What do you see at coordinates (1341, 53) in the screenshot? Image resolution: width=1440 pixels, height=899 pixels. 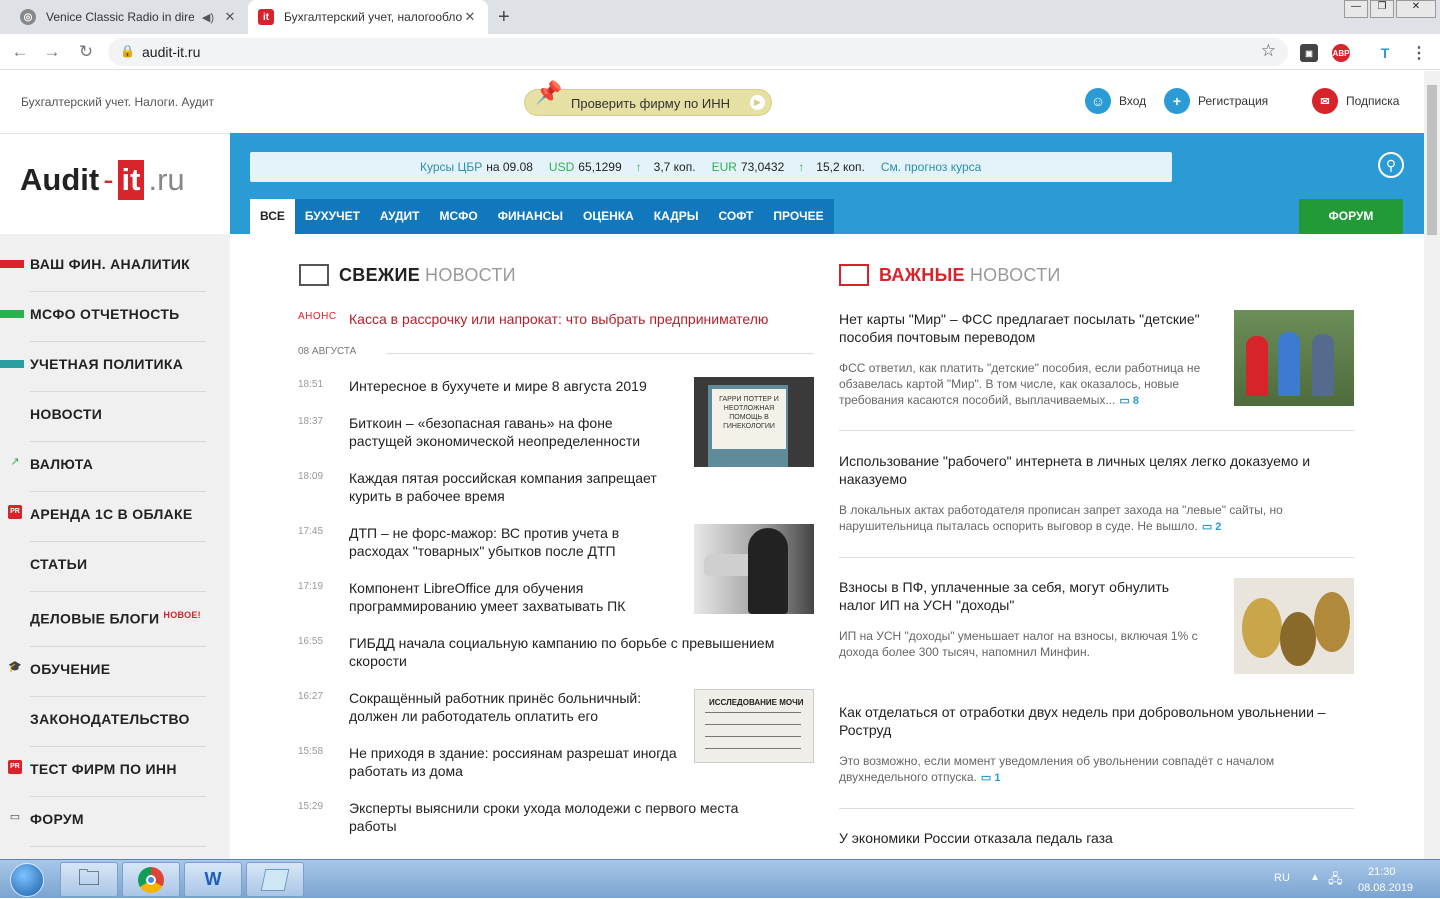 I see `adblock-icon: ABP` at bounding box center [1341, 53].